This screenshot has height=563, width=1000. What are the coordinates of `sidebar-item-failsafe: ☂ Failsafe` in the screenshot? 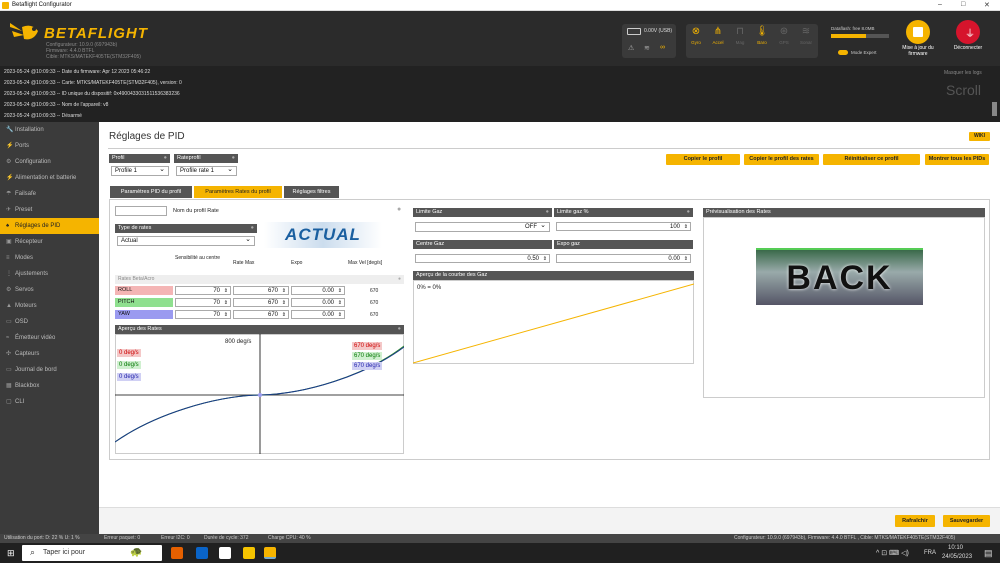 It's located at (49, 194).